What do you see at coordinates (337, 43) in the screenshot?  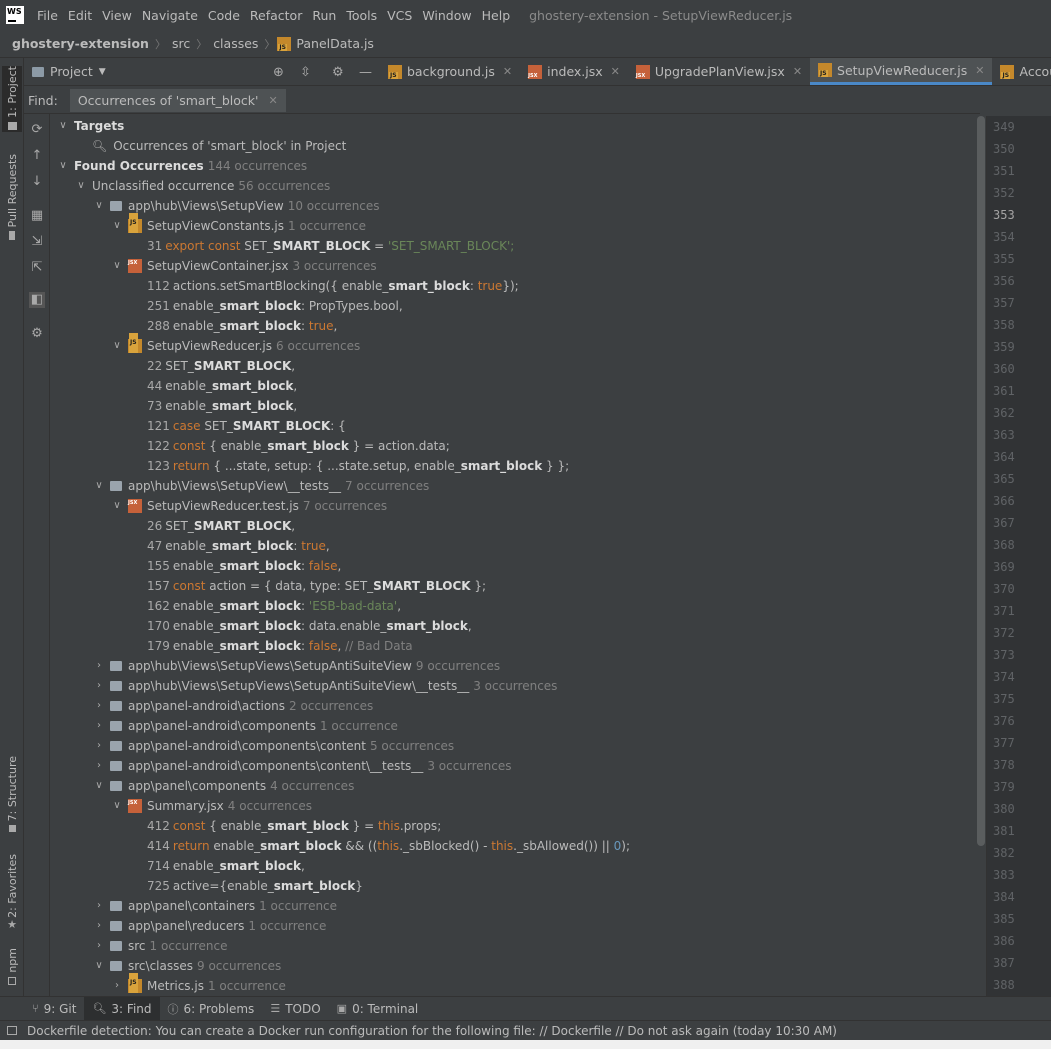 I see `breadcrumb-file: PanelData.js` at bounding box center [337, 43].